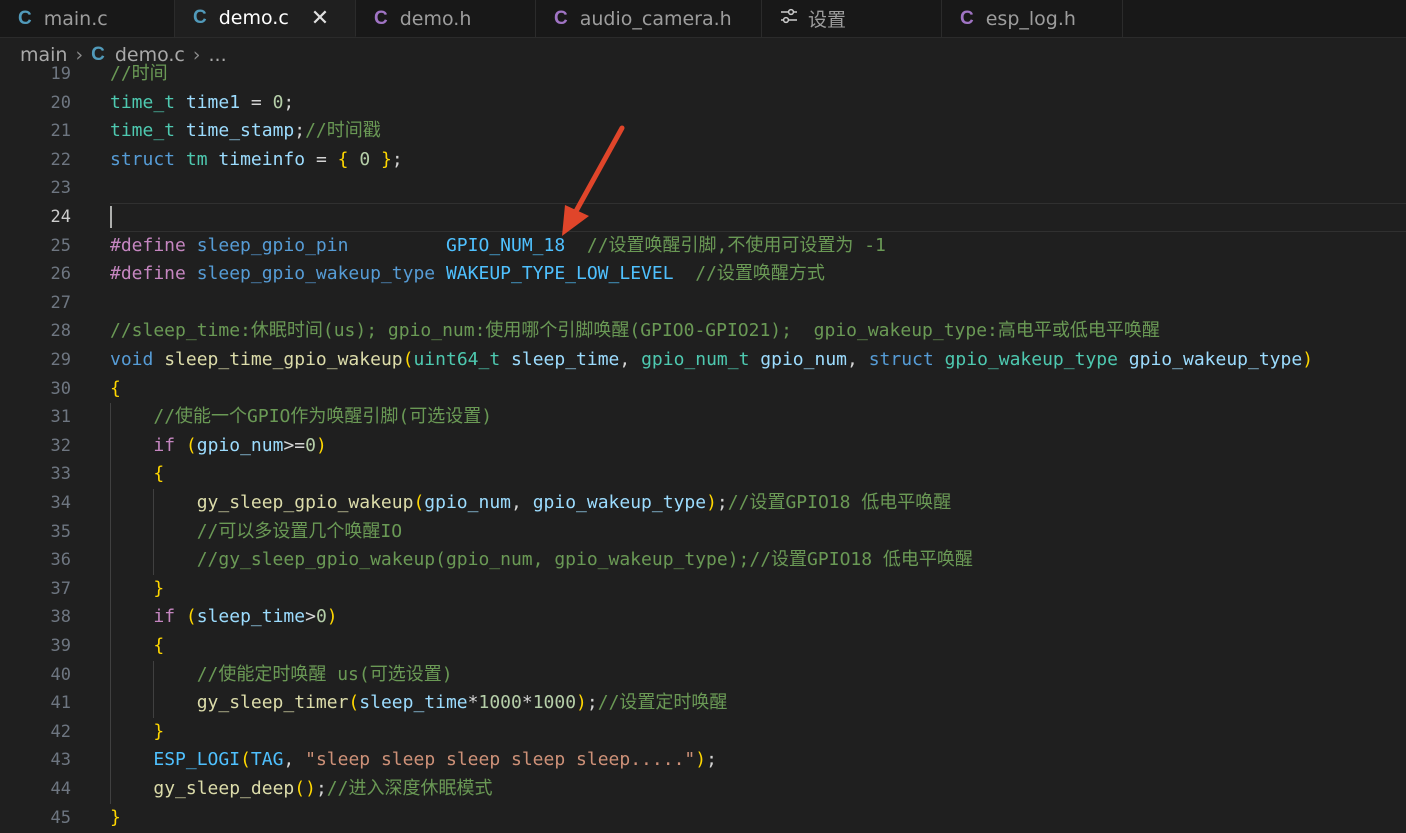  I want to click on close-icon: ✕, so click(320, 18).